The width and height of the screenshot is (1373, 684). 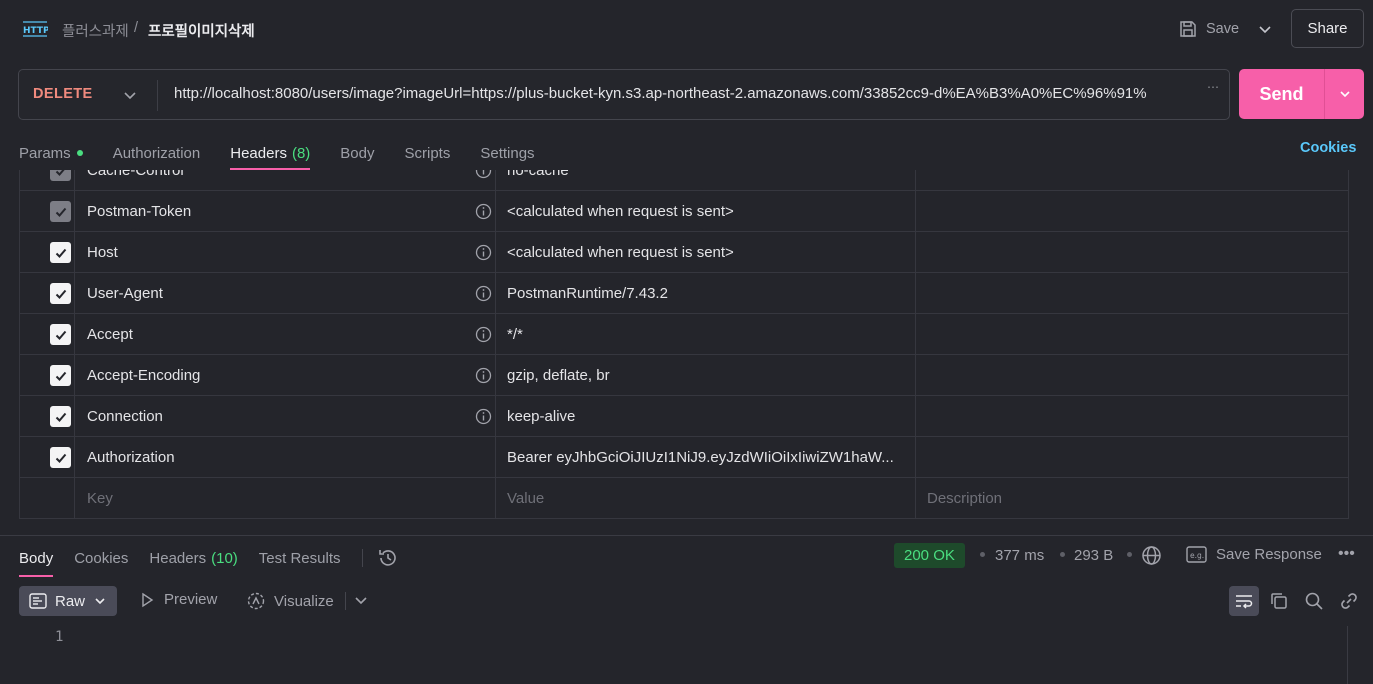 I want to click on tab-response-body: Body, so click(x=36, y=561).